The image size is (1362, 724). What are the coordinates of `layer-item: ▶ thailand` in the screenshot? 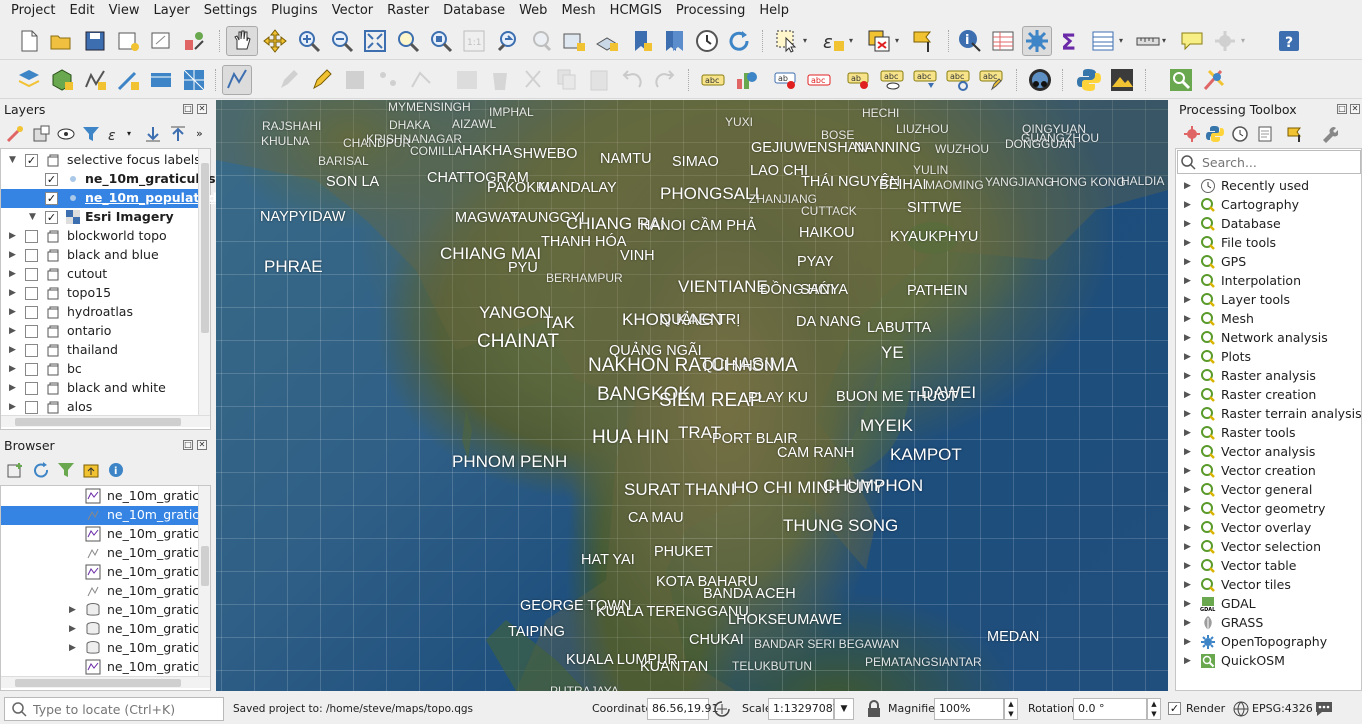 It's located at (99, 350).